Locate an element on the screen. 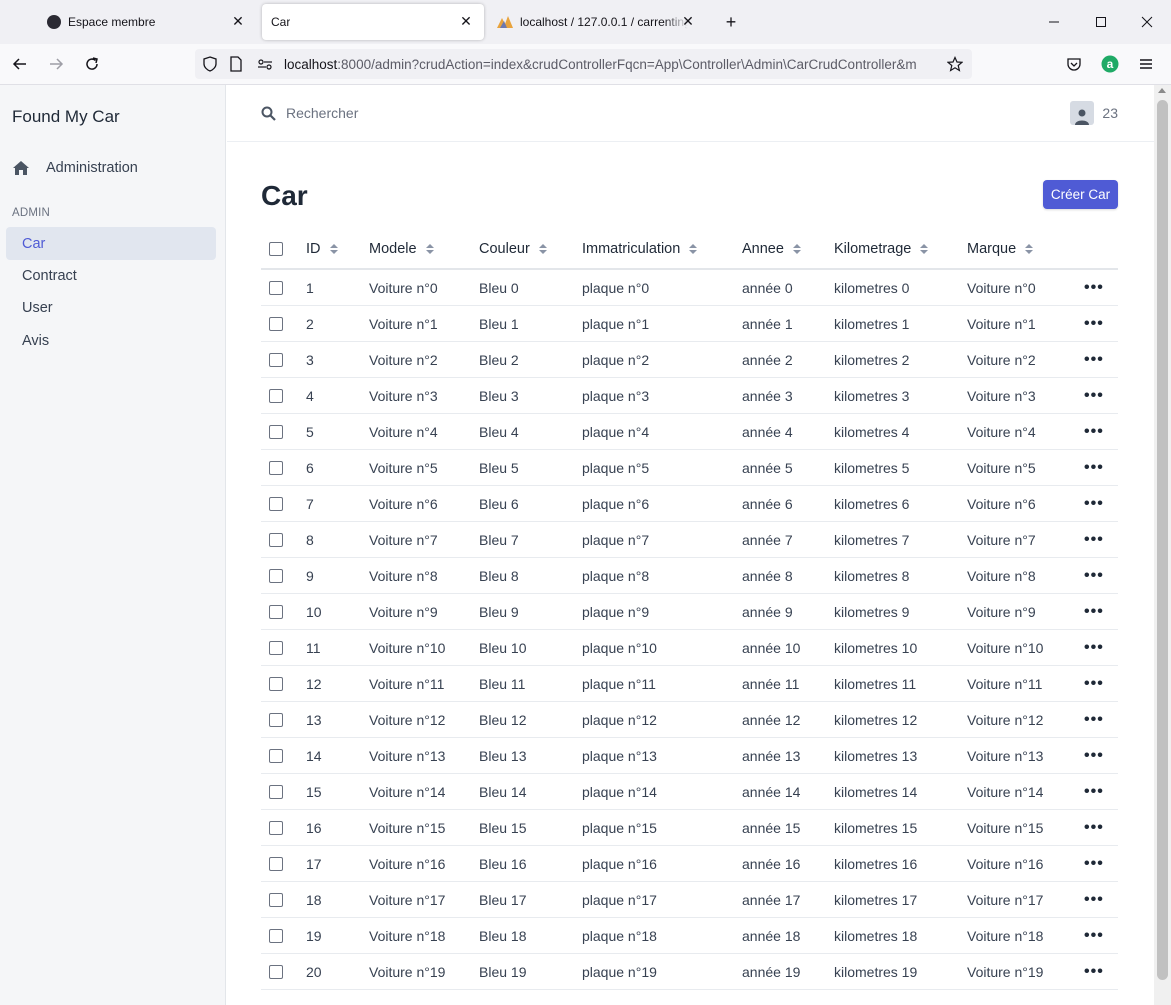  search-input: Rechercher is located at coordinates (322, 113).